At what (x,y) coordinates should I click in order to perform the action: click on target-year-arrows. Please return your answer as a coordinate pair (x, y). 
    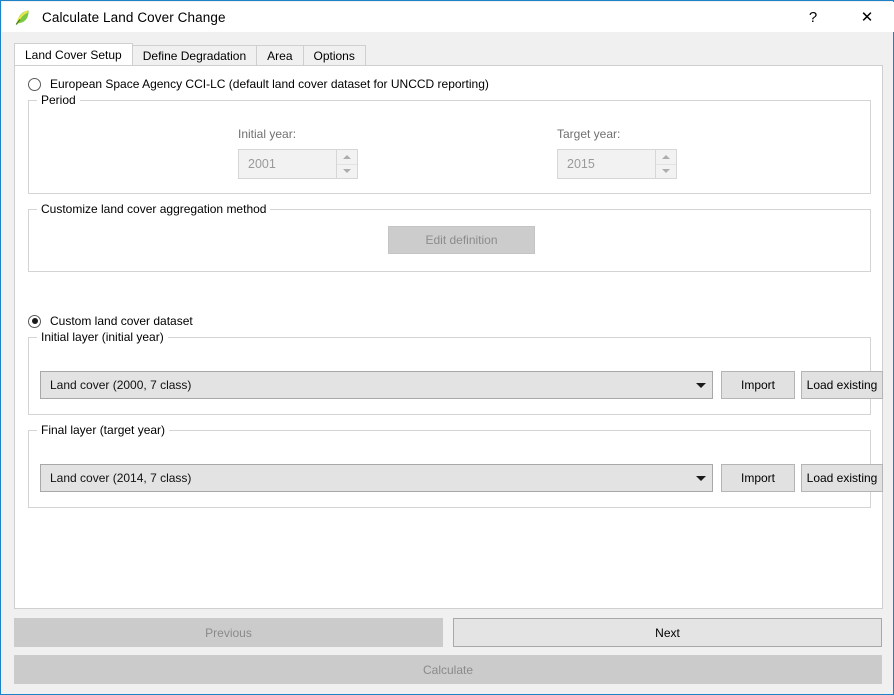
    Looking at the image, I should click on (665, 164).